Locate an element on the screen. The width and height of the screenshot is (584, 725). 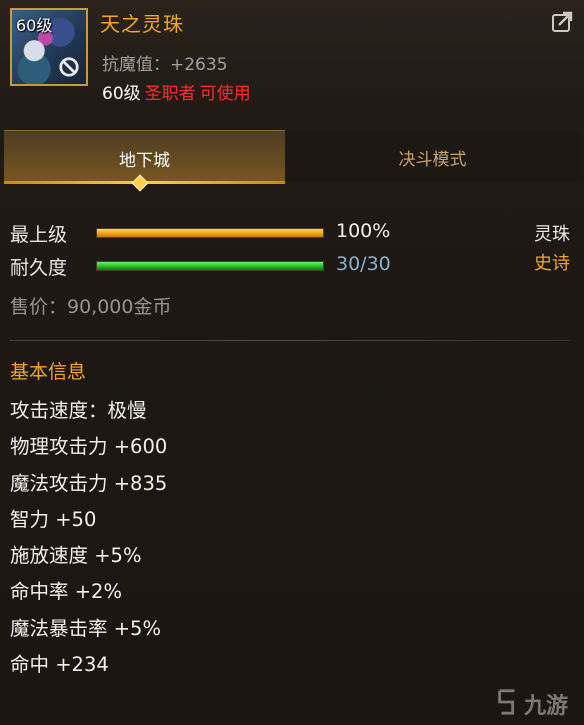
attribute-item: 物理攻击力 +600 is located at coordinates (89, 447).